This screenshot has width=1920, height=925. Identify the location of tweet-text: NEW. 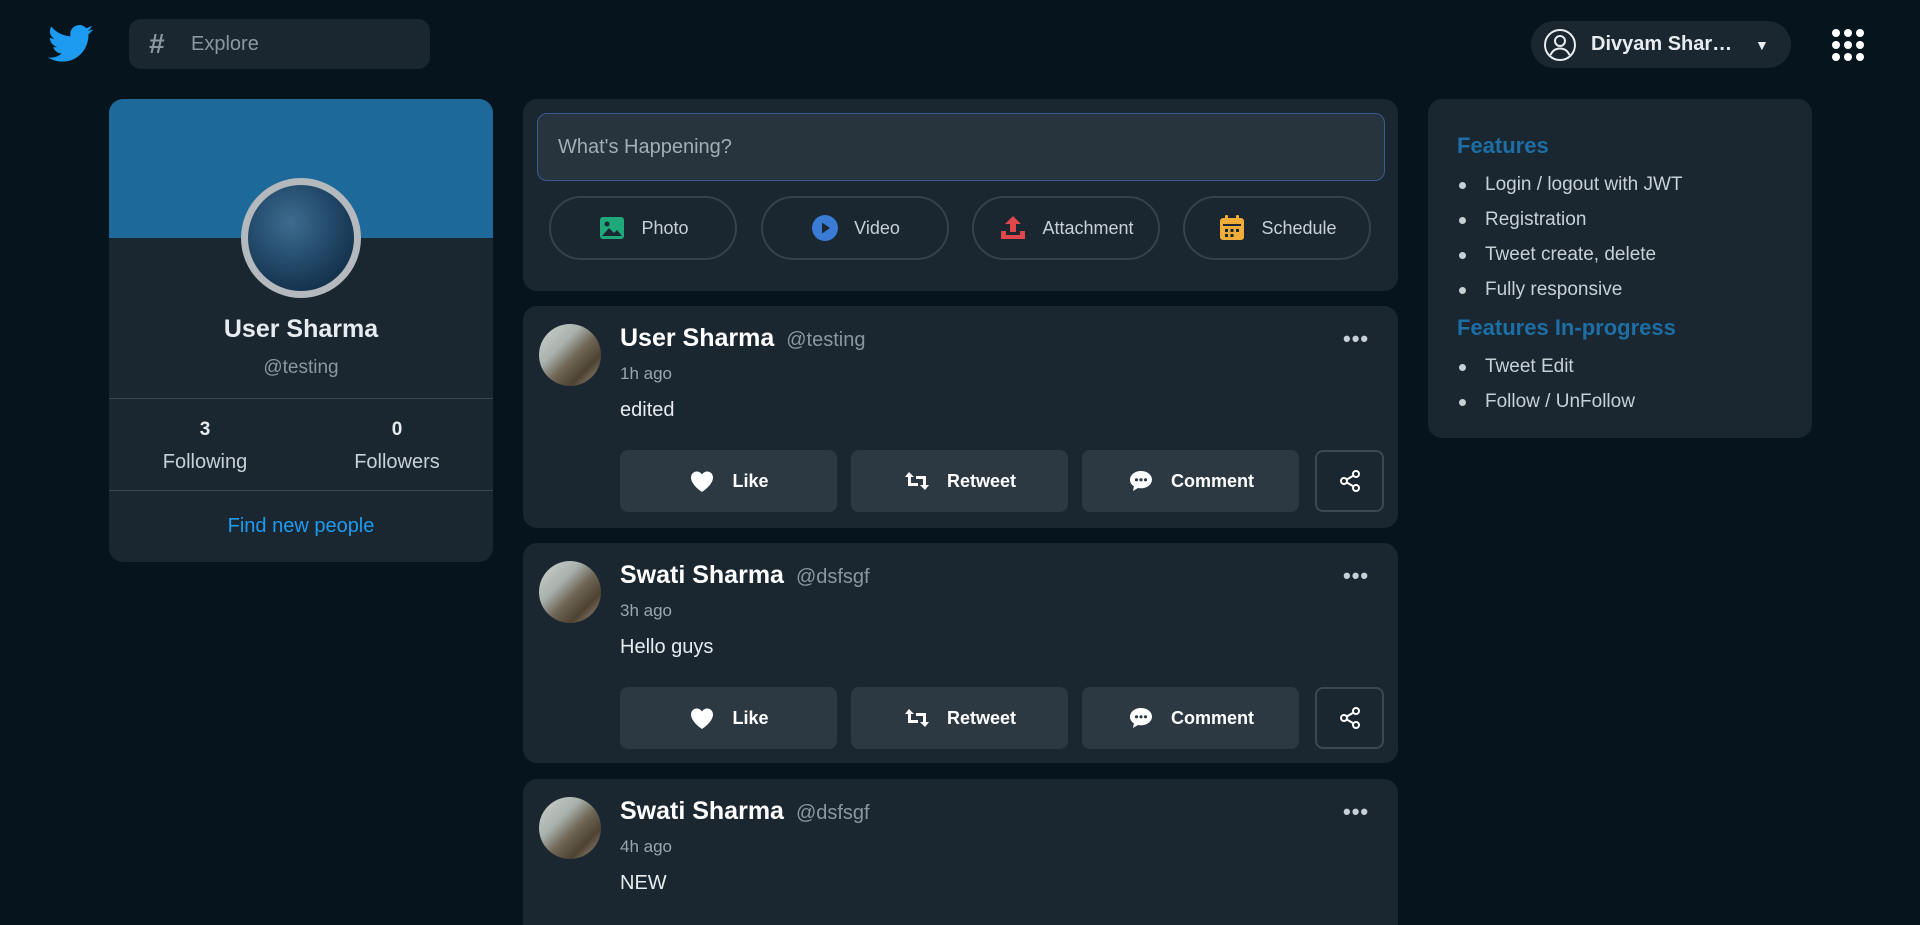
(643, 883).